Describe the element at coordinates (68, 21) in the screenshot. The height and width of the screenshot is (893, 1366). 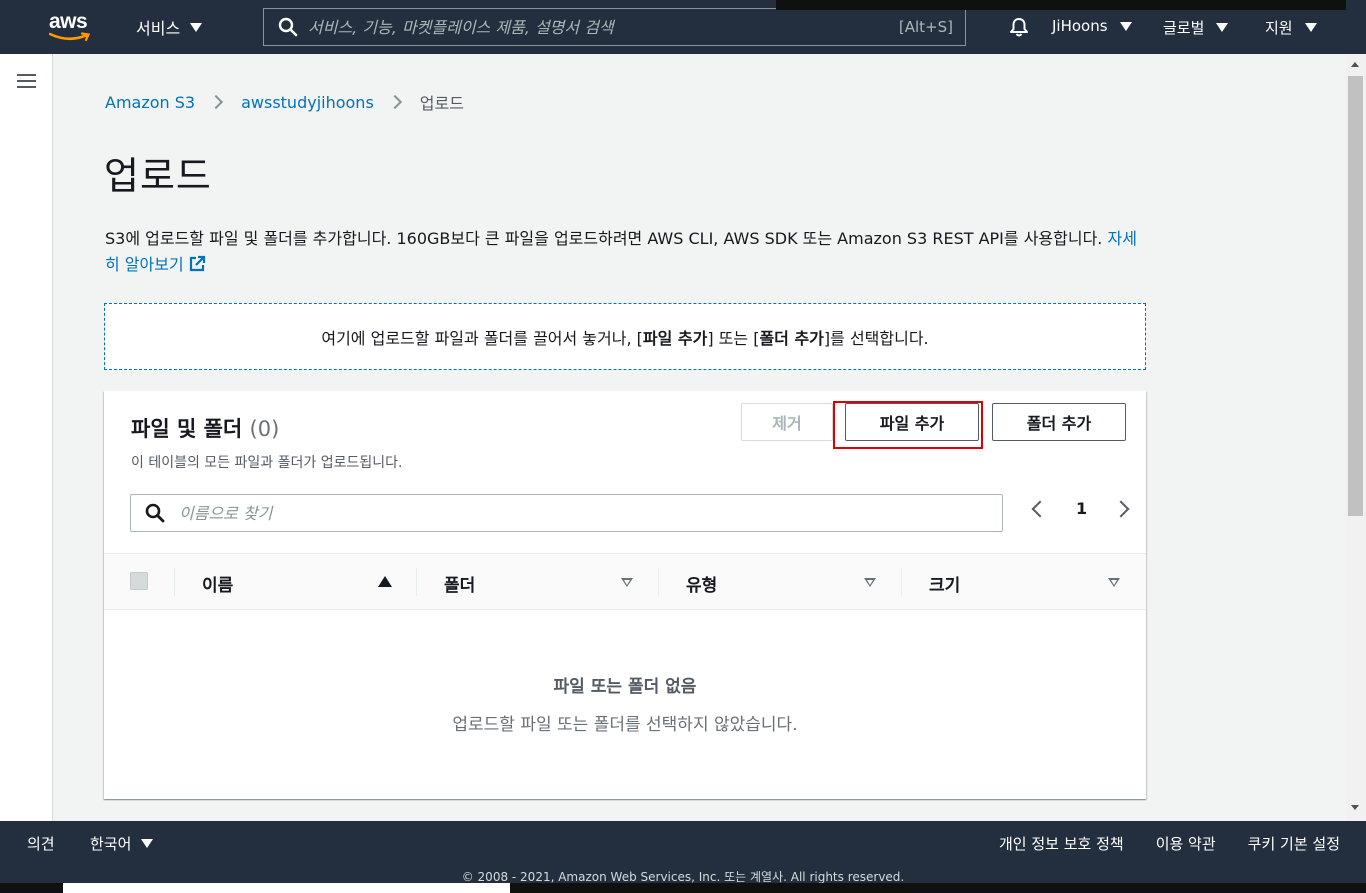
I see `aws-logo-text: aws` at that location.